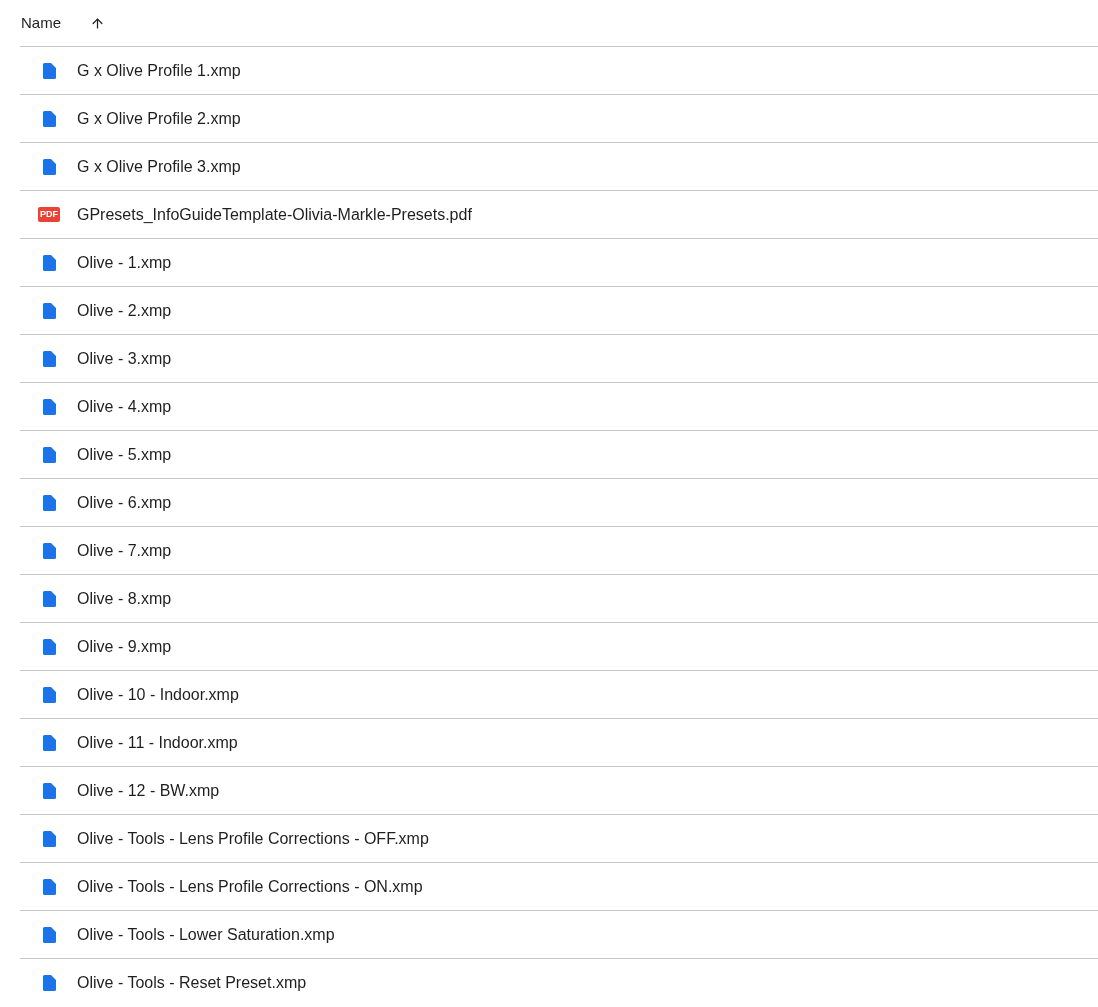 The width and height of the screenshot is (1098, 1007). Describe the element at coordinates (192, 983) in the screenshot. I see `file-name: Olive - Tools - Reset Preset.xmp` at that location.